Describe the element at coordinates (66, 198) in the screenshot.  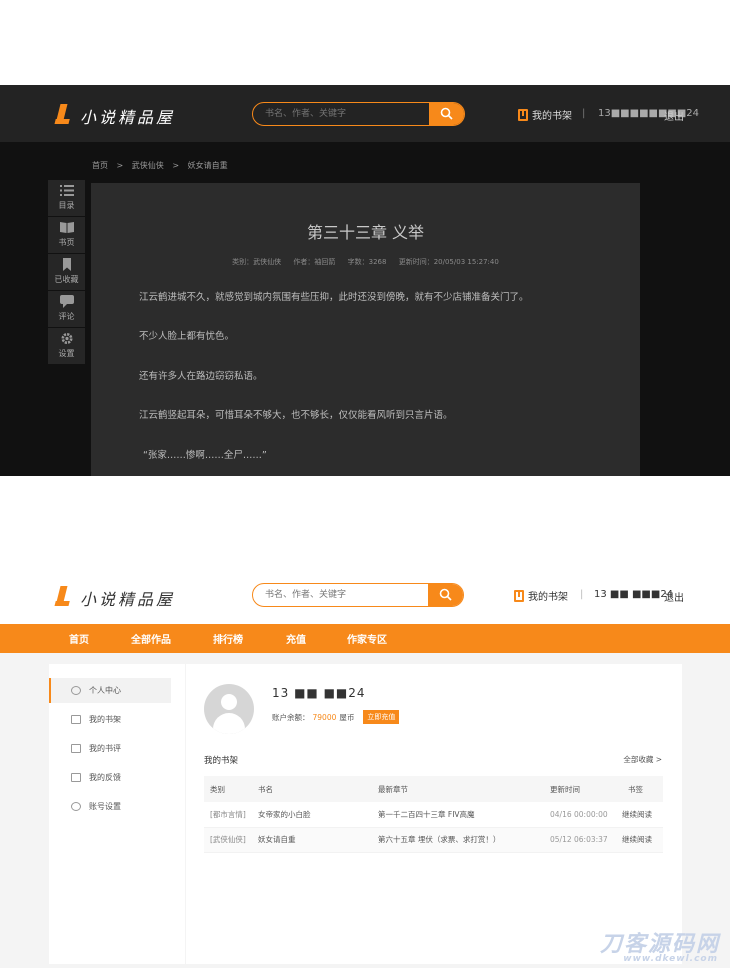
I see `toc-button: 目录` at that location.